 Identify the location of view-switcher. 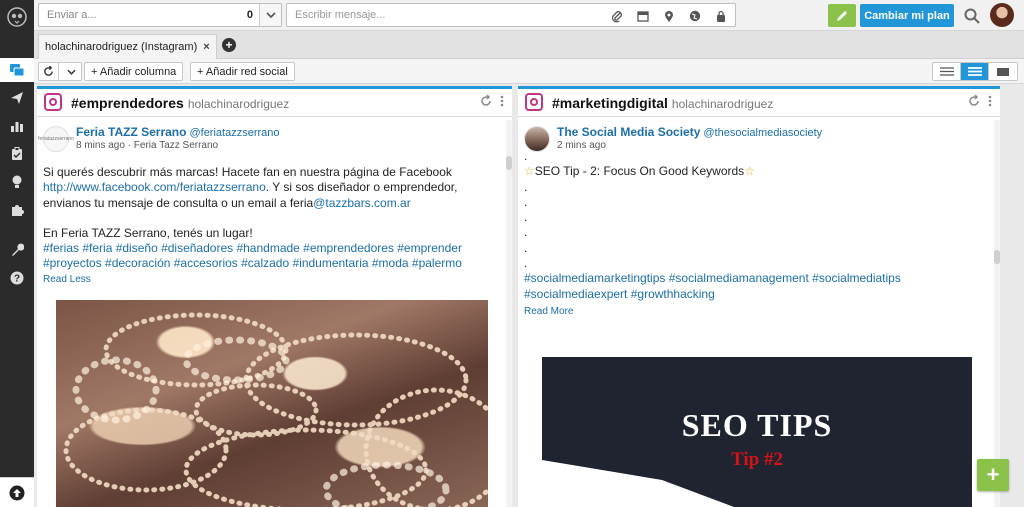
(975, 71).